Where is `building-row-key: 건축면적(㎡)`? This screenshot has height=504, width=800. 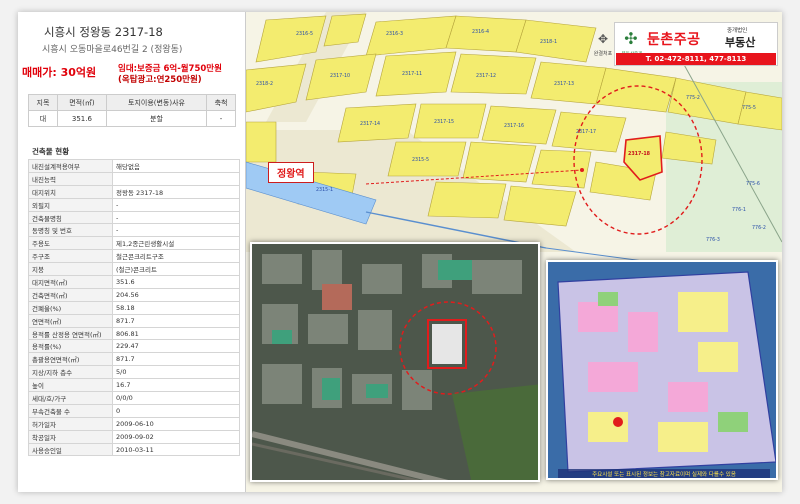
building-row-key: 건축면적(㎡) is located at coordinates (70, 294).